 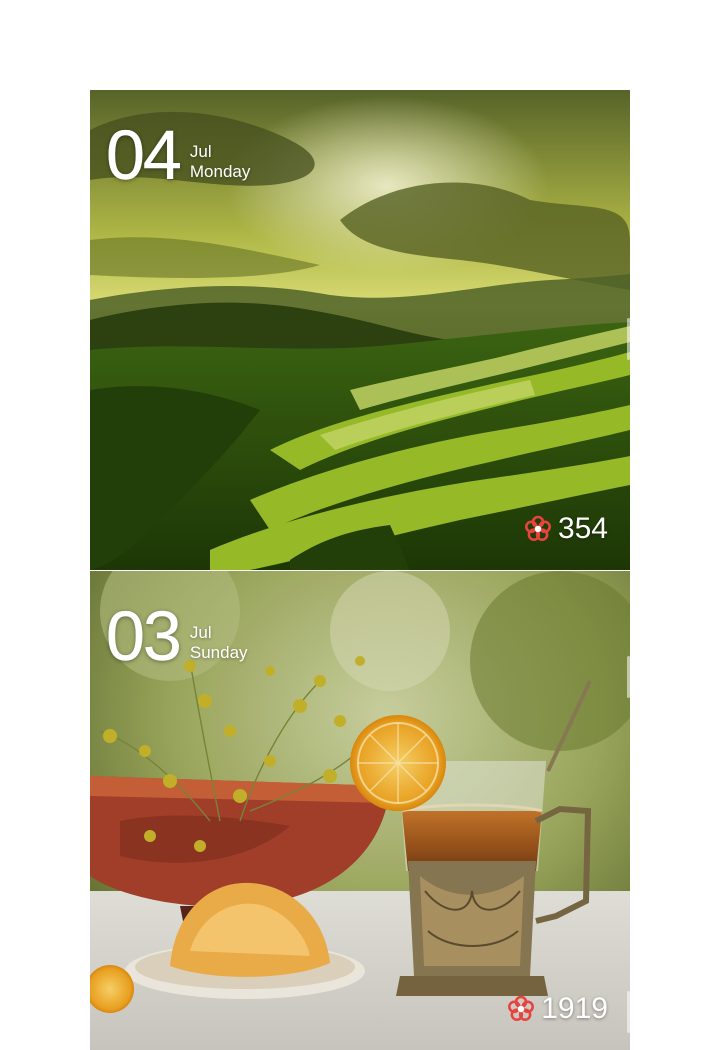 I want to click on date-meta: Jul Monday, so click(x=220, y=162).